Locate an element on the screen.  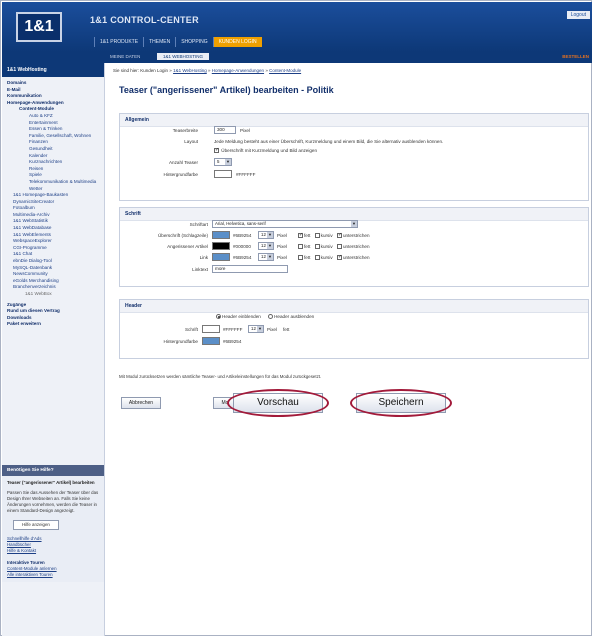
artikel-size-select: 12 ▼ is located at coordinates (266, 246).